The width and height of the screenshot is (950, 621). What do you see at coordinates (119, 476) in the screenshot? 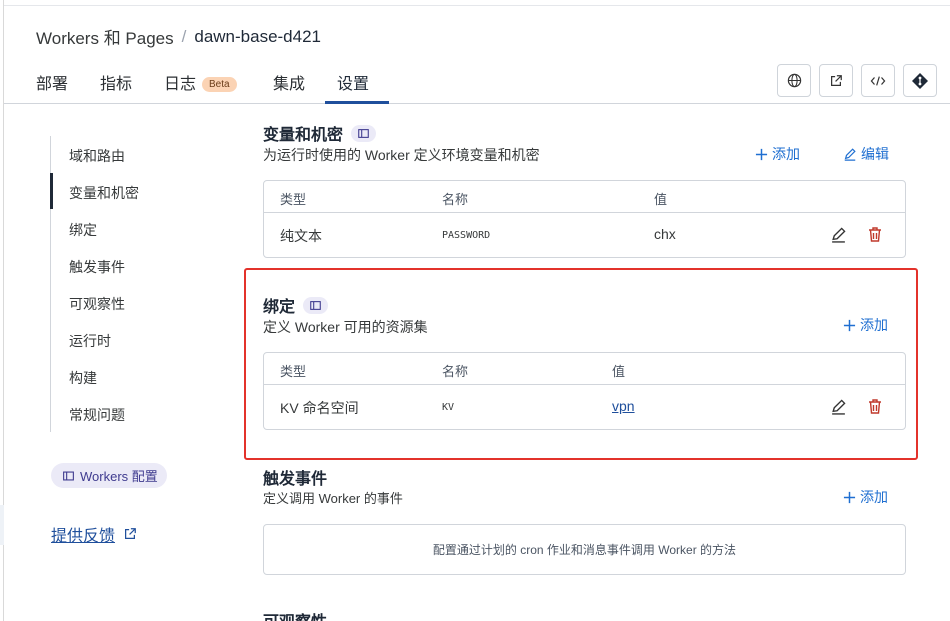
I see `workers-config-label: Workers 配置` at bounding box center [119, 476].